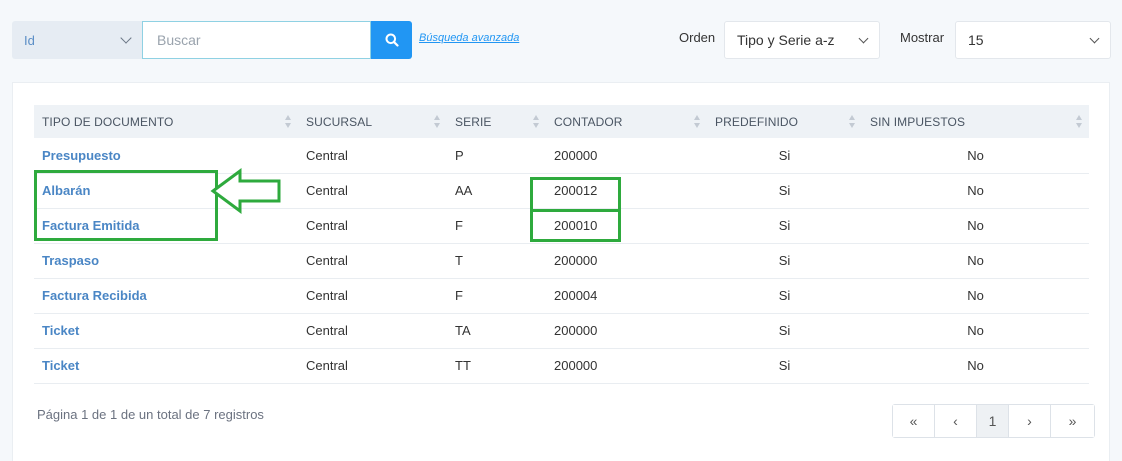 This screenshot has height=461, width=1122. Describe the element at coordinates (496, 296) in the screenshot. I see `series-cell: F` at that location.